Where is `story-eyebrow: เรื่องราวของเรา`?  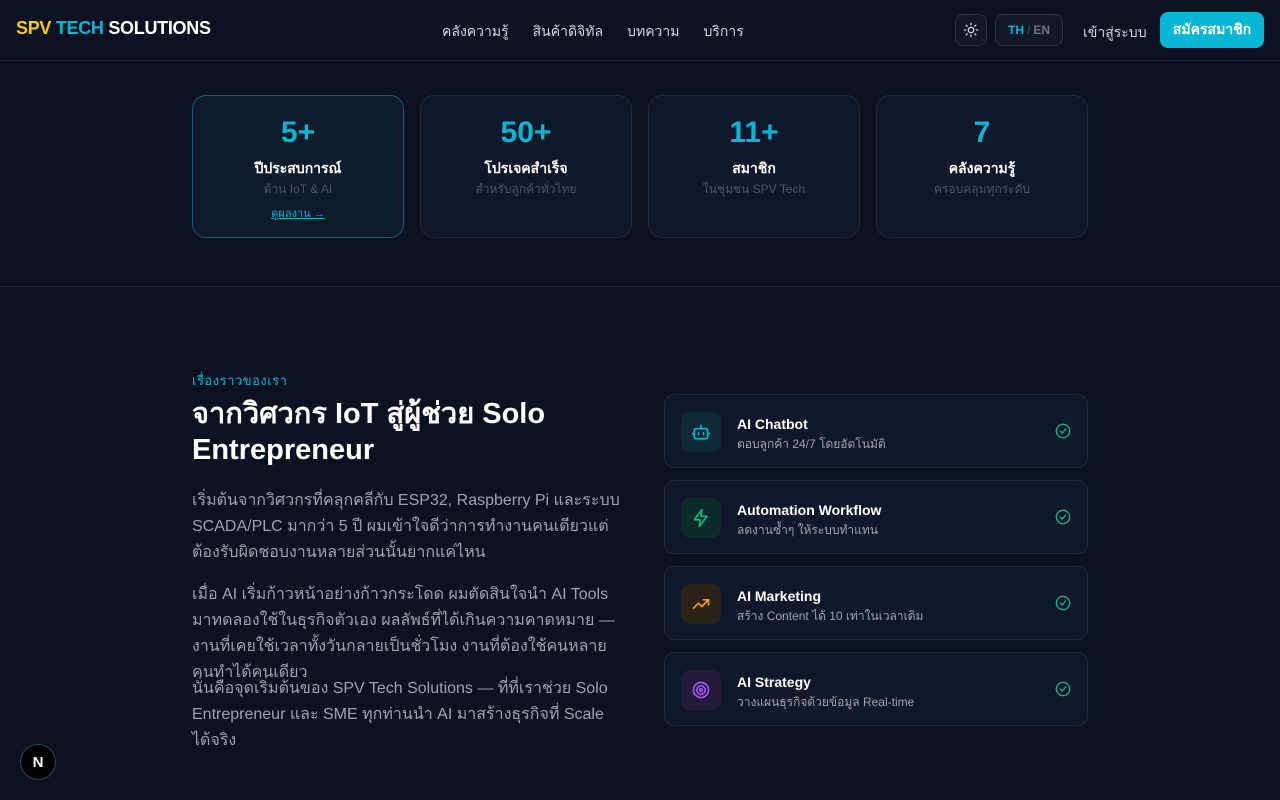
story-eyebrow: เรื่องราวของเรา is located at coordinates (240, 380).